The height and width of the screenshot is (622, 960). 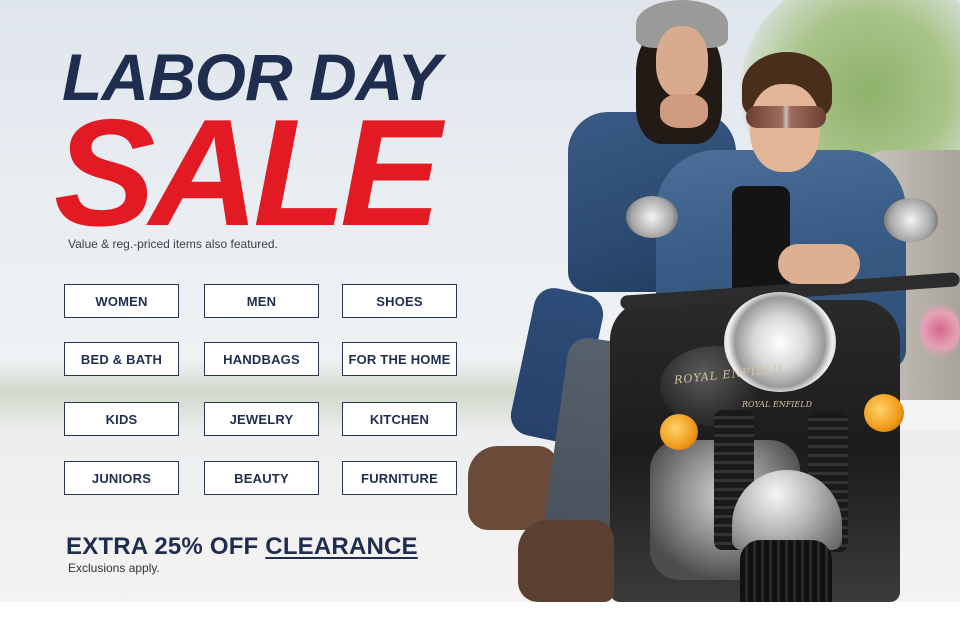 What do you see at coordinates (261, 301) in the screenshot?
I see `category-button-men: MEN` at bounding box center [261, 301].